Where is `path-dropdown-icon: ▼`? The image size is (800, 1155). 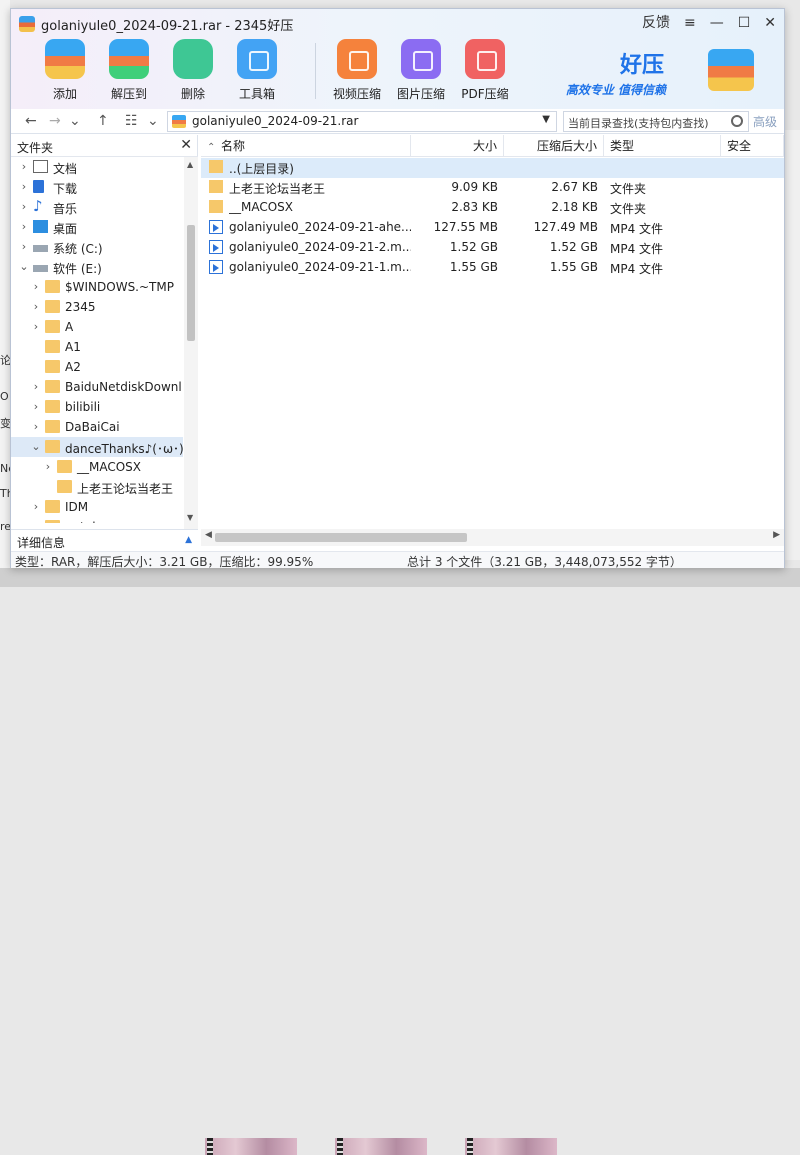
path-dropdown-icon: ▼ is located at coordinates (546, 119).